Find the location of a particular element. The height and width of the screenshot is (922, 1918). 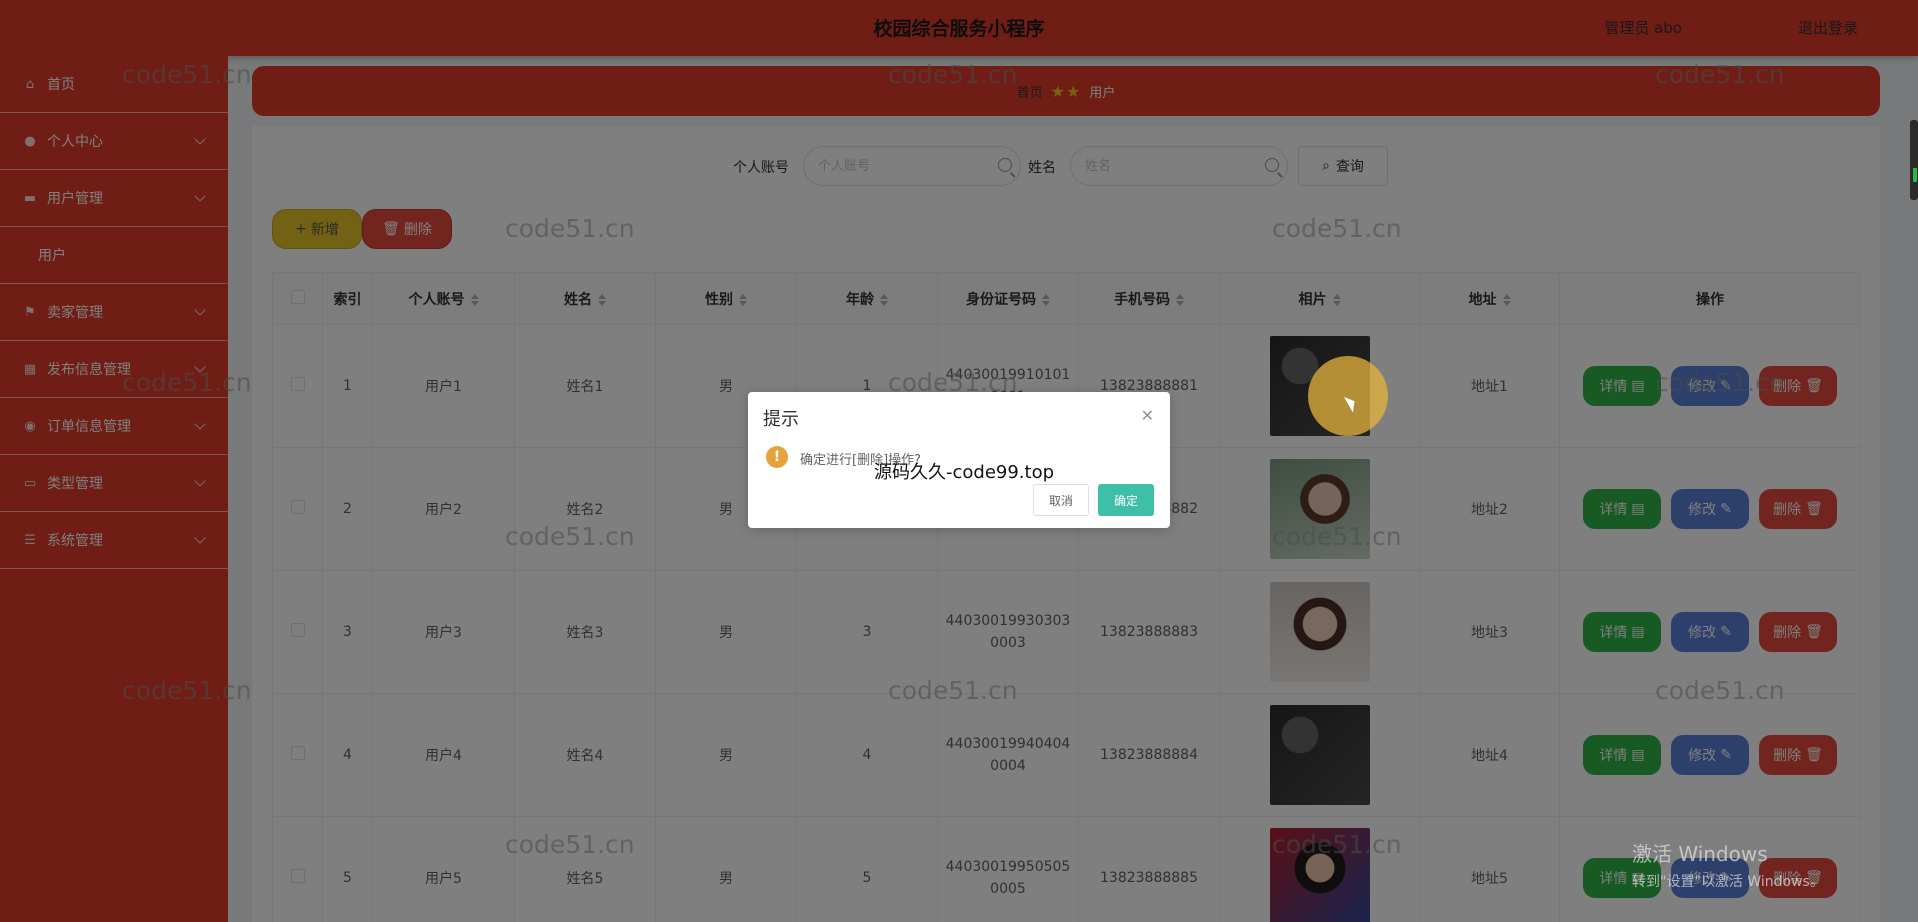

warning-icon: ! is located at coordinates (777, 457).